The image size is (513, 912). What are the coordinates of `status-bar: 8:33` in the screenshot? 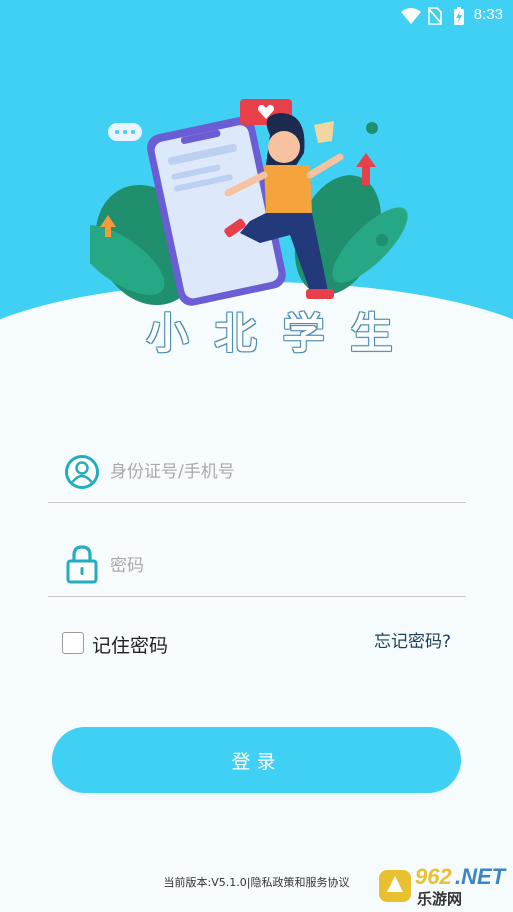 It's located at (256, 15).